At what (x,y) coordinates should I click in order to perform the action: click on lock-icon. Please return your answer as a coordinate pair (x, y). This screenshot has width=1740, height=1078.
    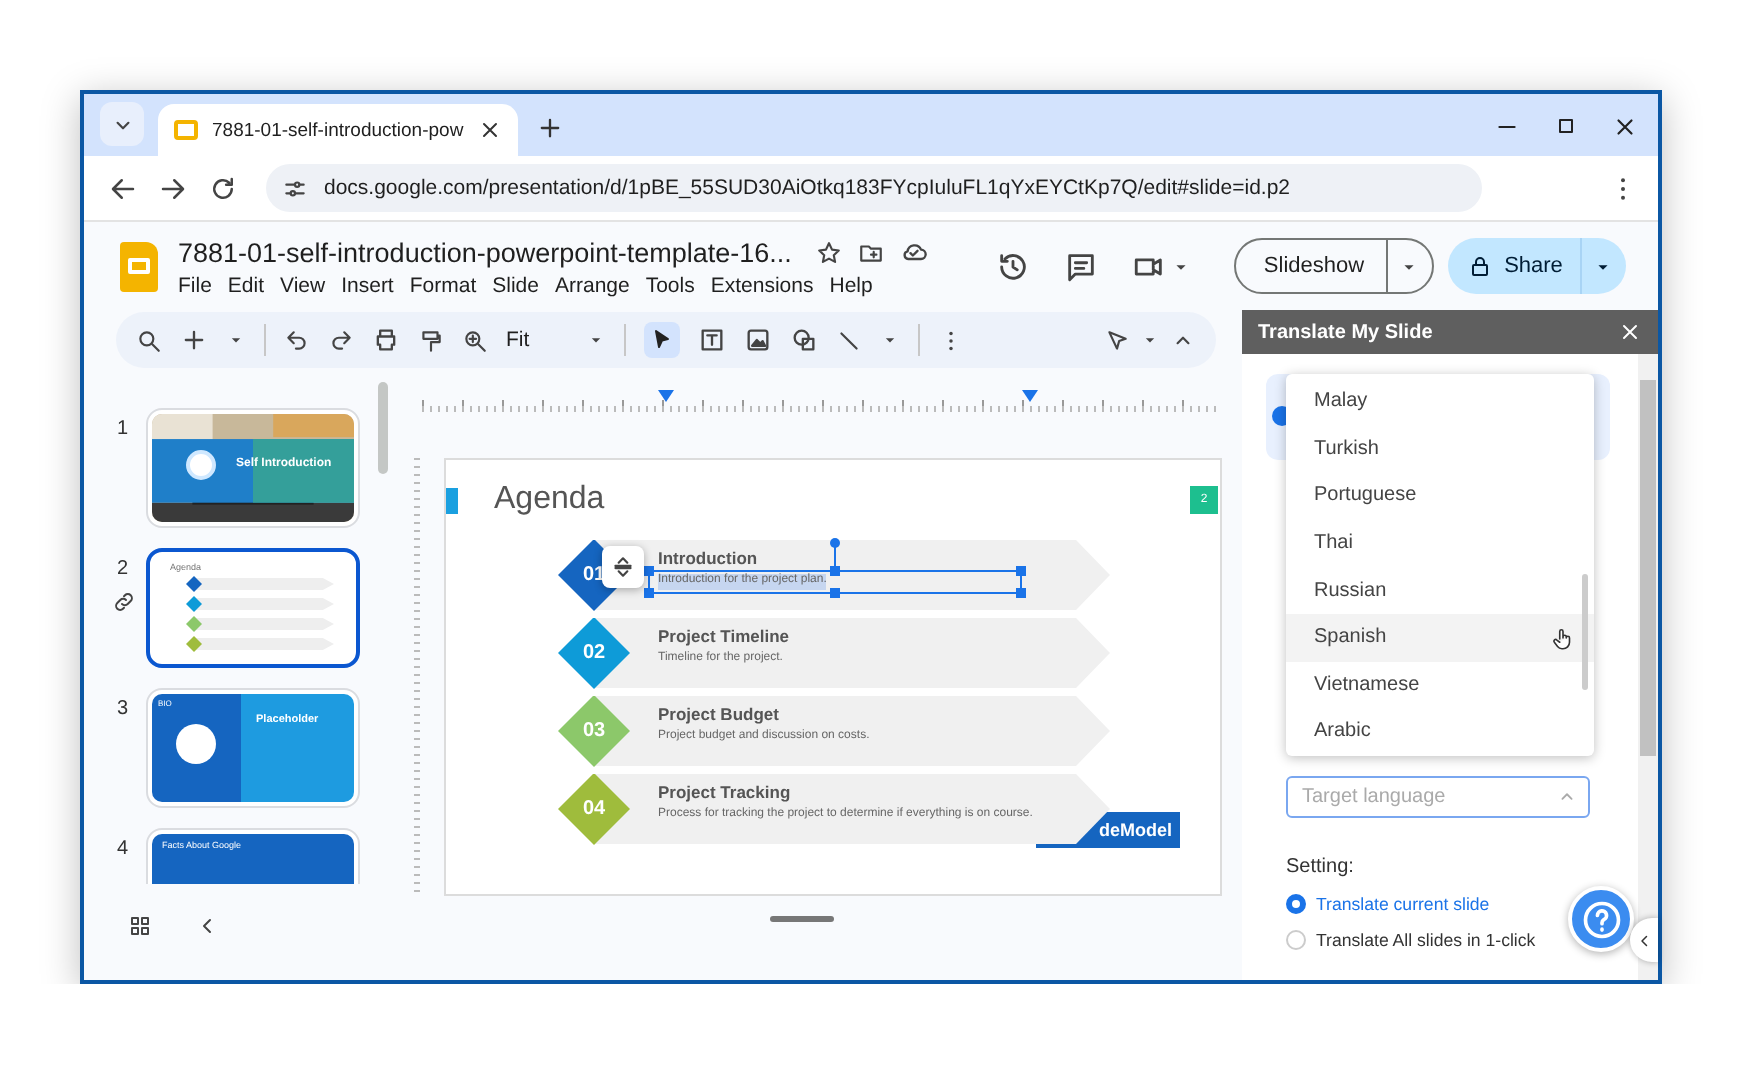
    Looking at the image, I should click on (1480, 266).